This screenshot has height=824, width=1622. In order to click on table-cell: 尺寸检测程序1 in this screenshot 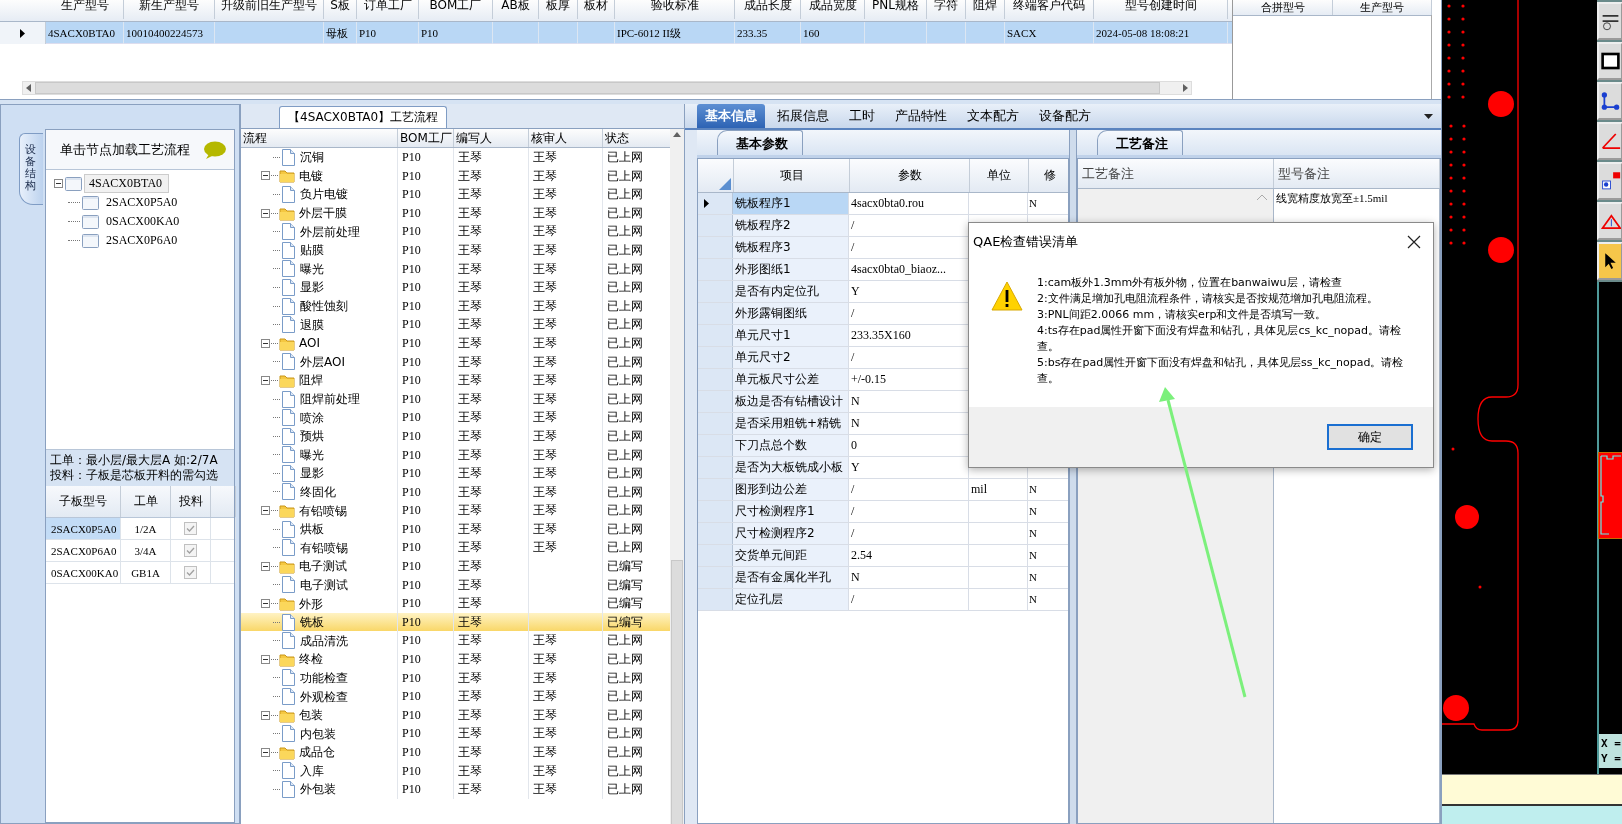, I will do `click(791, 511)`.